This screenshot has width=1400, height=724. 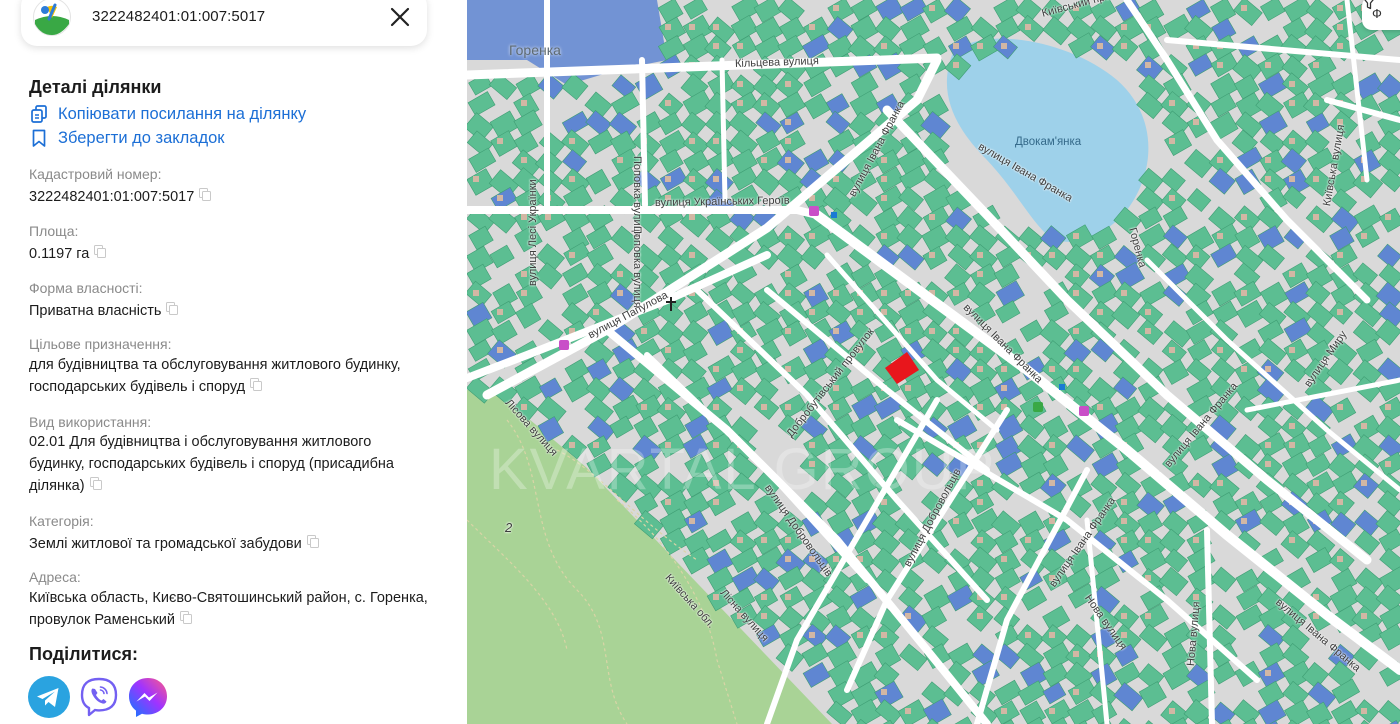 I want to click on search-bar: 3222482401:01:007:5017, so click(x=224, y=23).